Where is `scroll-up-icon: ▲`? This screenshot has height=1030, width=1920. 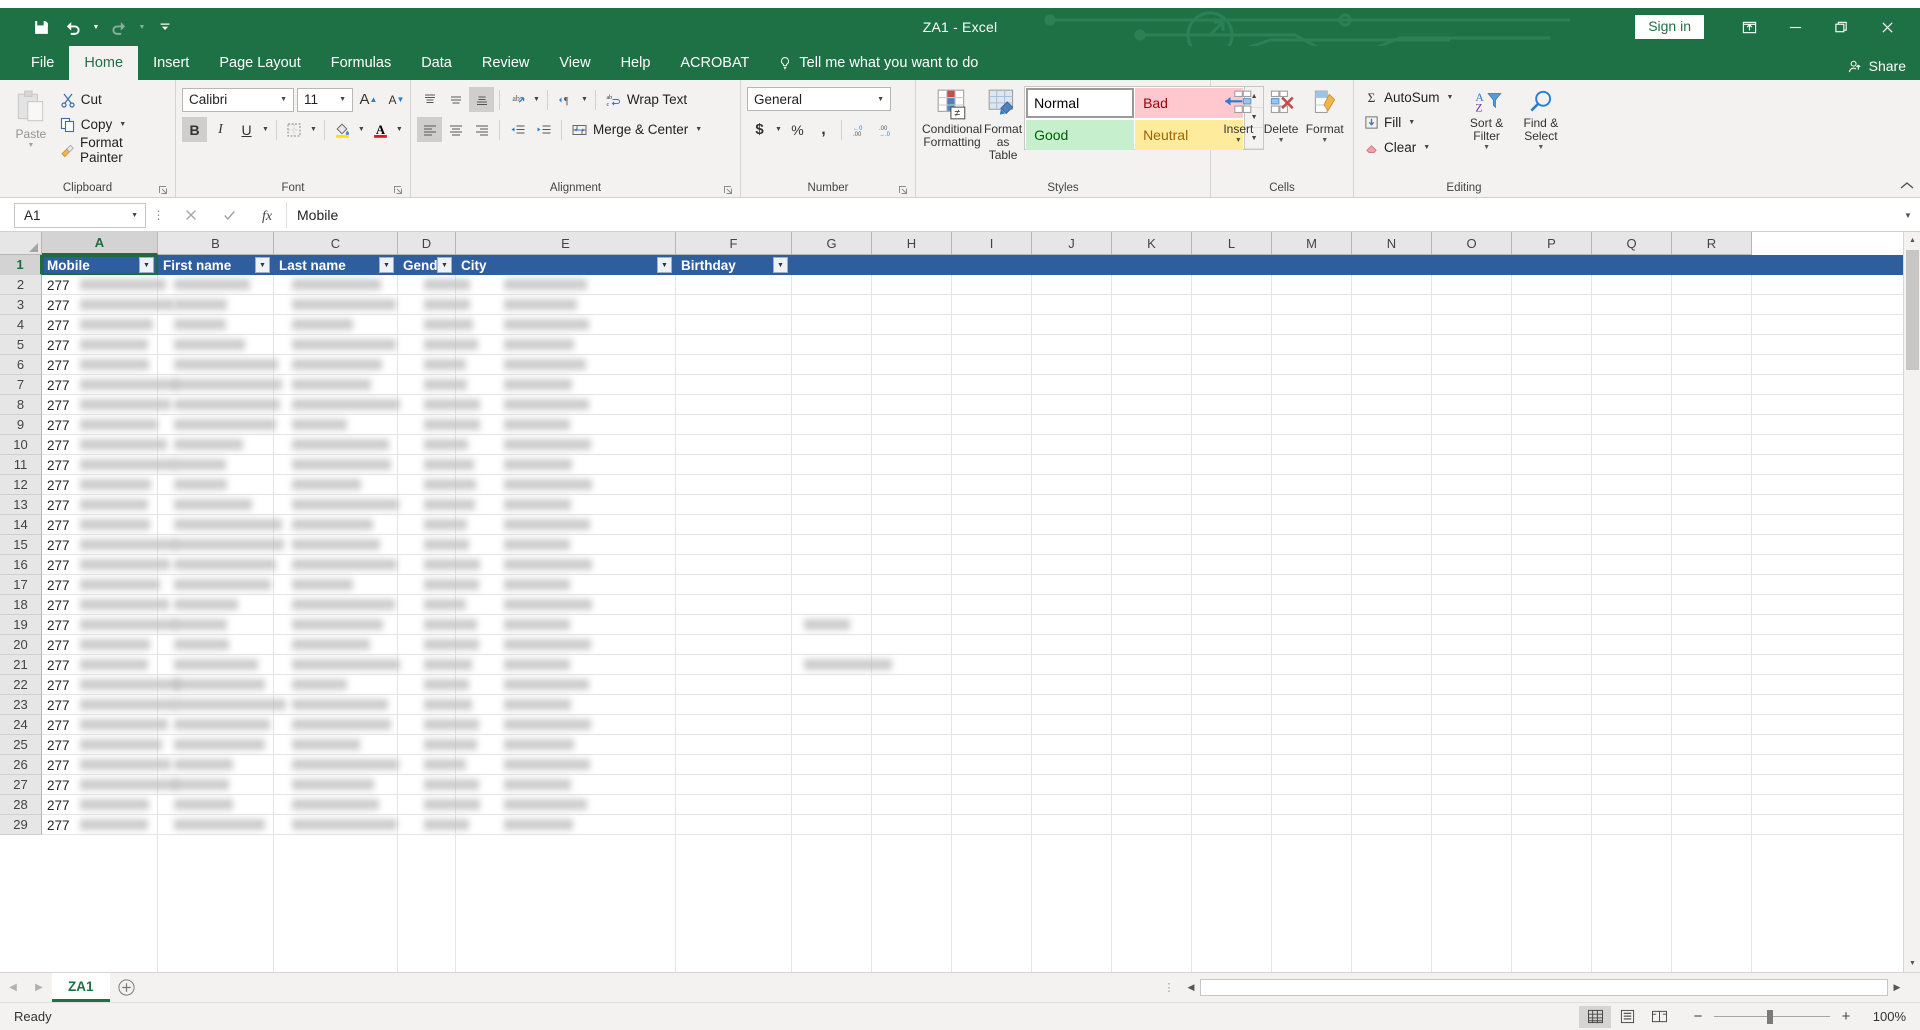 scroll-up-icon: ▲ is located at coordinates (1912, 240).